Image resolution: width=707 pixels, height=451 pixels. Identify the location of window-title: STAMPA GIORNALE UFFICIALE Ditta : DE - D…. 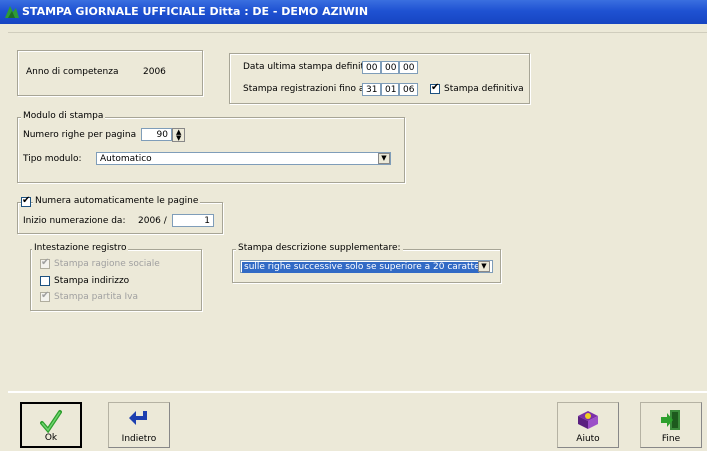
(195, 11).